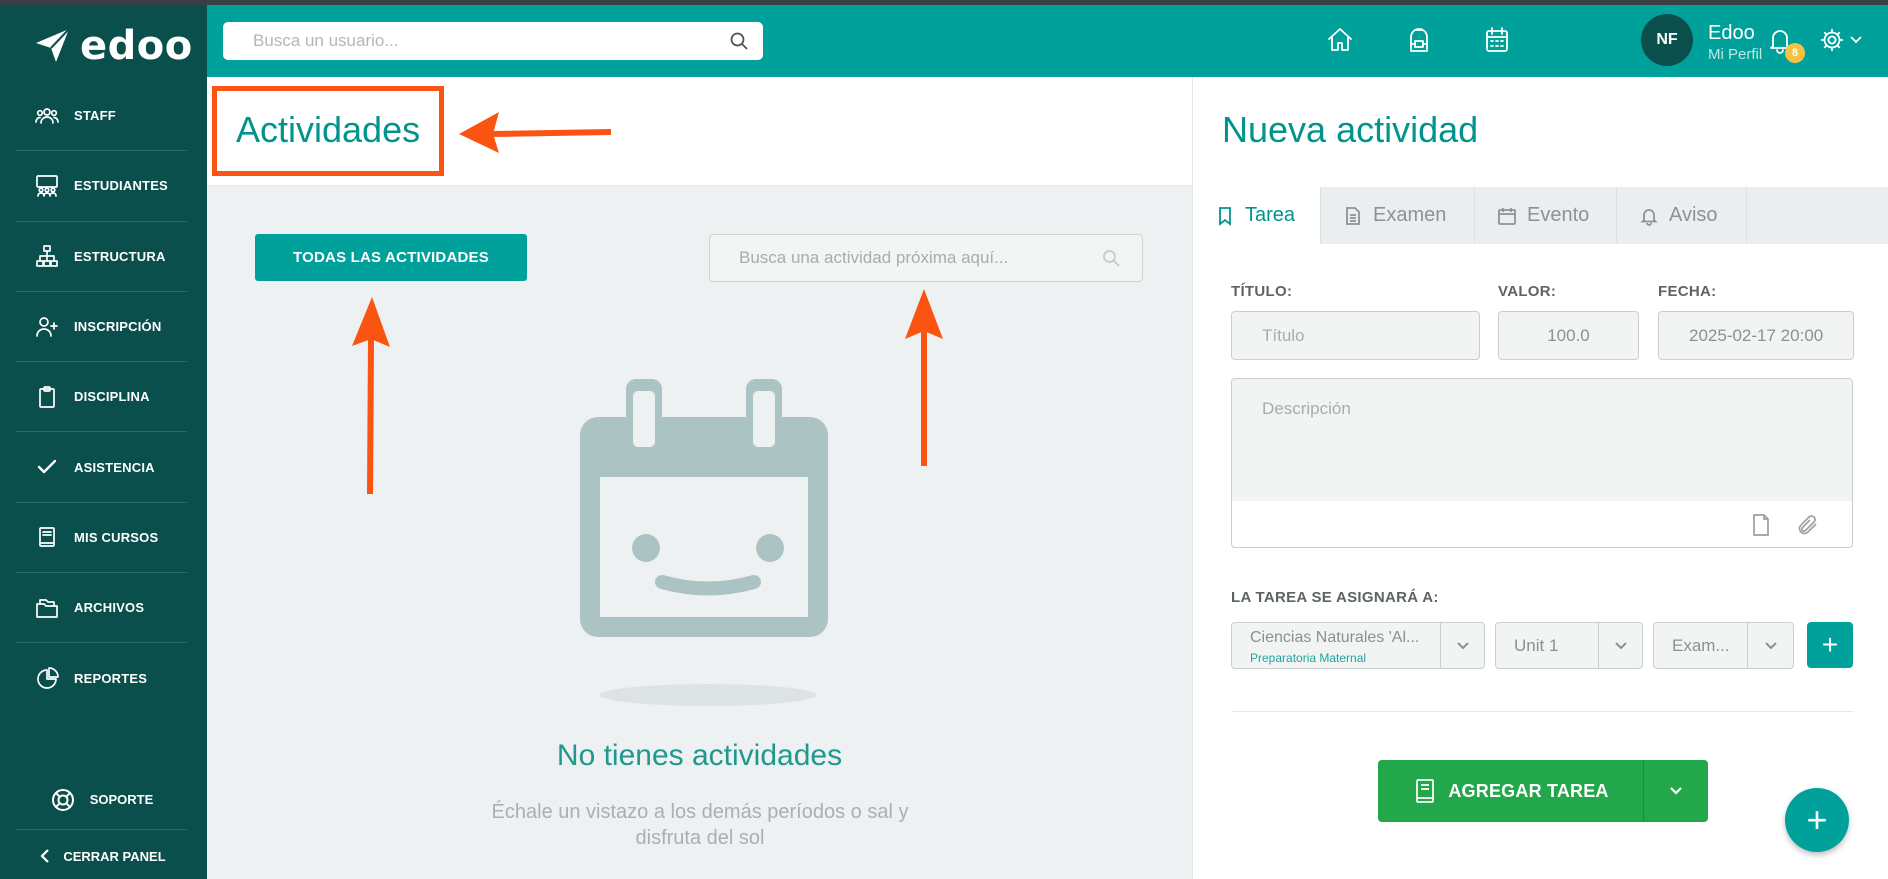 This screenshot has height=879, width=1888. I want to click on user-search-input, so click(493, 41).